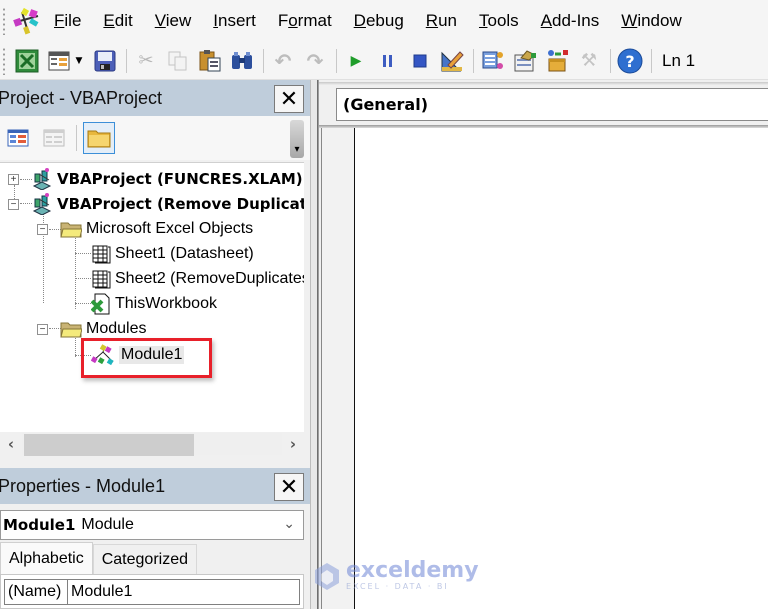 The height and width of the screenshot is (609, 768). What do you see at coordinates (138, 355) in the screenshot?
I see `tree-item-module1: Module1` at bounding box center [138, 355].